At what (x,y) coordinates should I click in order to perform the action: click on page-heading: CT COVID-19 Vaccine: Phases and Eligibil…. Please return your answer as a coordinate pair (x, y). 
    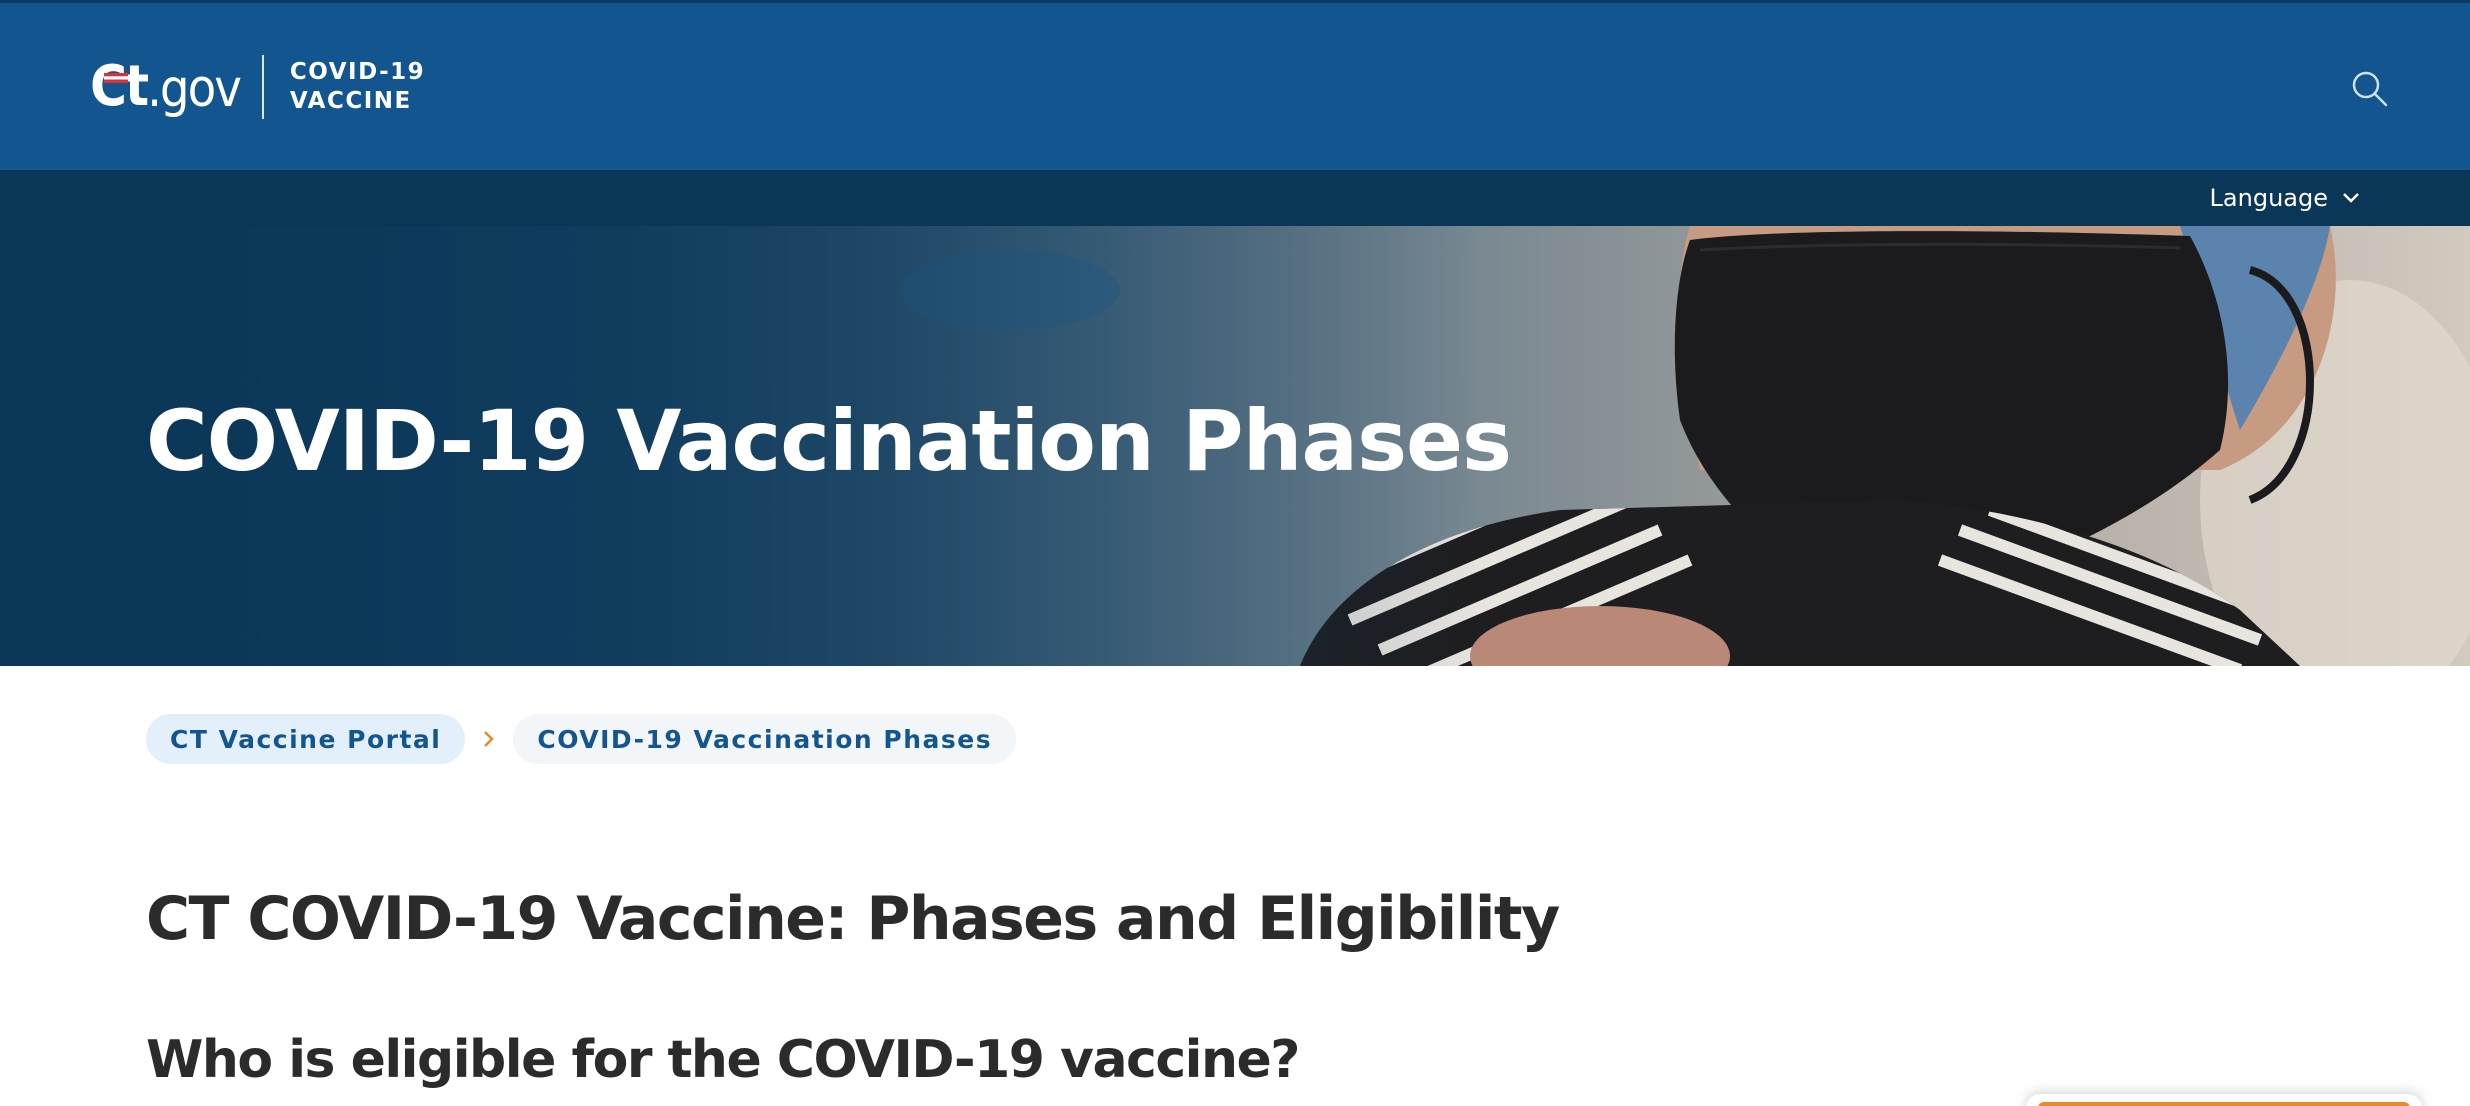
    Looking at the image, I should click on (853, 919).